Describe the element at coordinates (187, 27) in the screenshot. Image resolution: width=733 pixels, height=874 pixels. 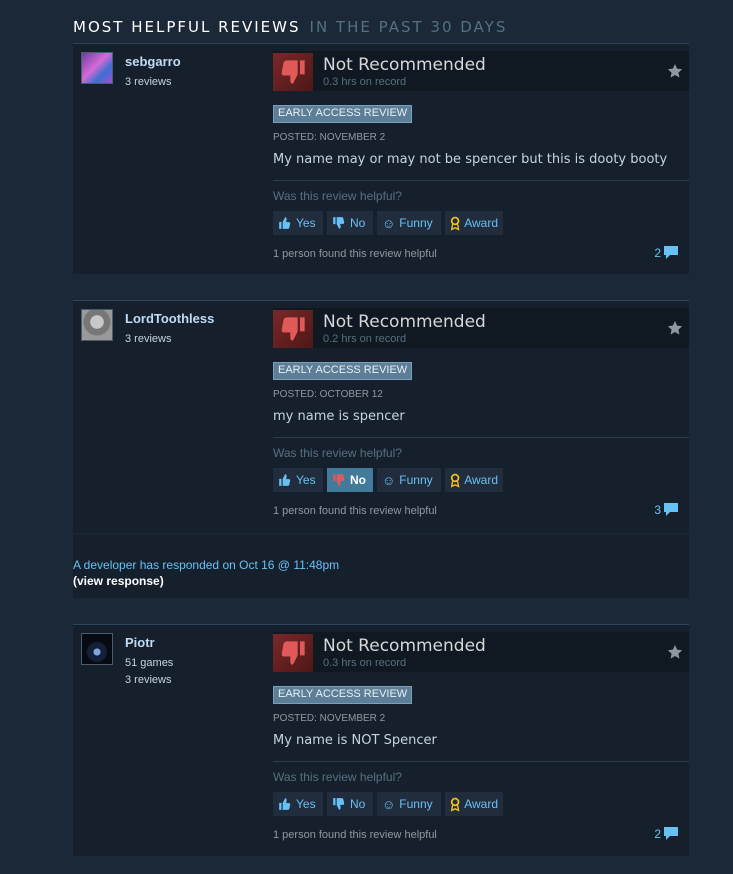
I see `section-title: Most Helpful Reviews` at that location.